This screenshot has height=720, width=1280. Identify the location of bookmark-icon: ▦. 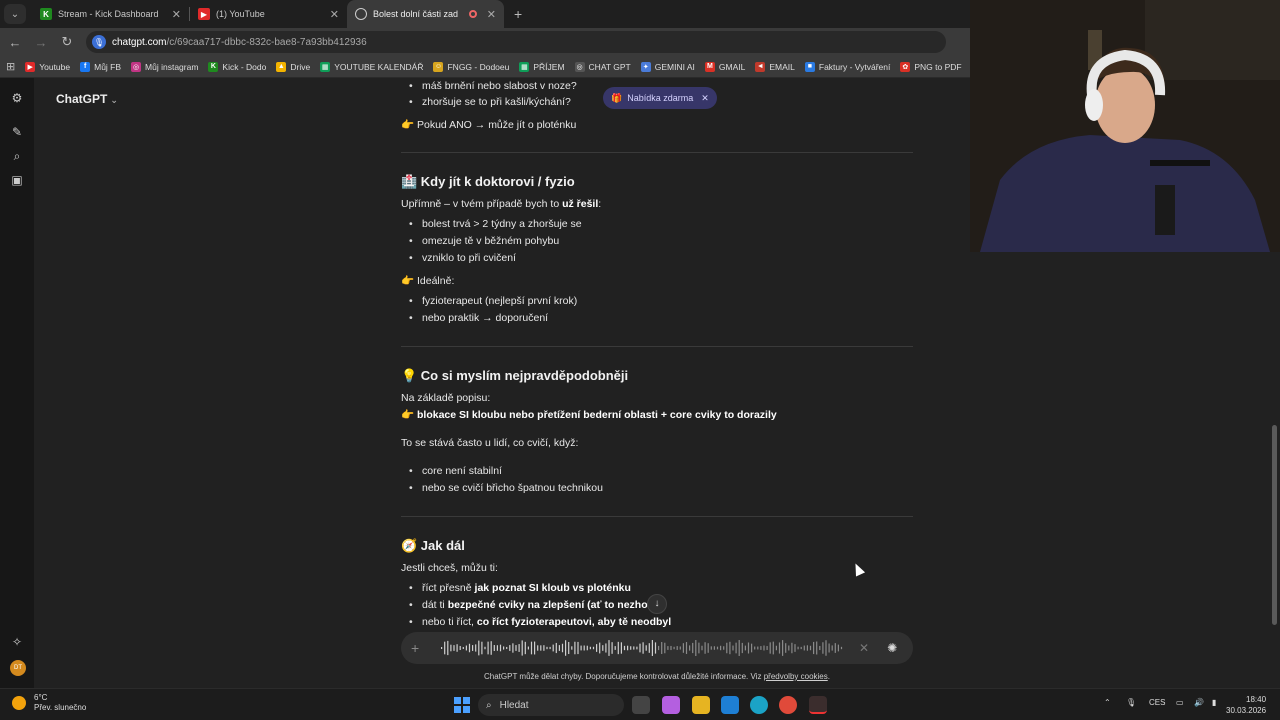
(524, 66).